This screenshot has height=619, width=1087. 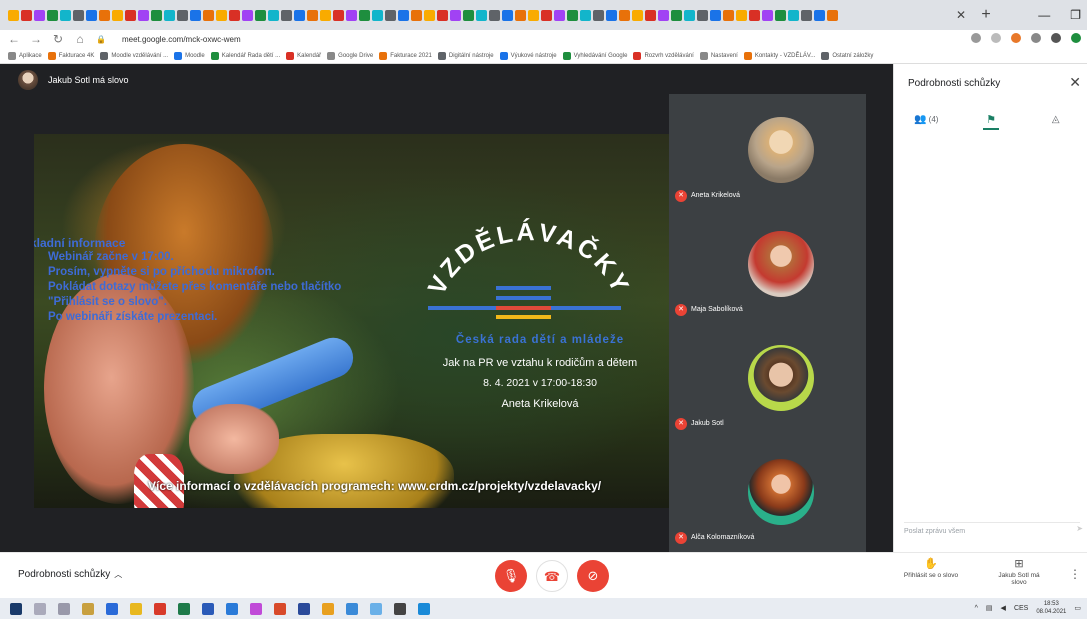 What do you see at coordinates (16, 608) in the screenshot?
I see `start-icon` at bounding box center [16, 608].